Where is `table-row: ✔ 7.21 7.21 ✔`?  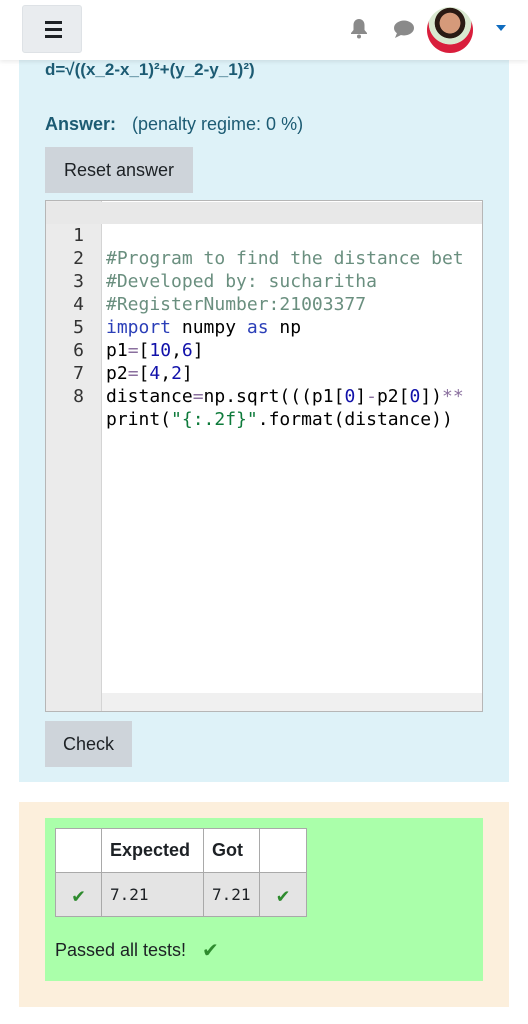 table-row: ✔ 7.21 7.21 ✔ is located at coordinates (181, 894).